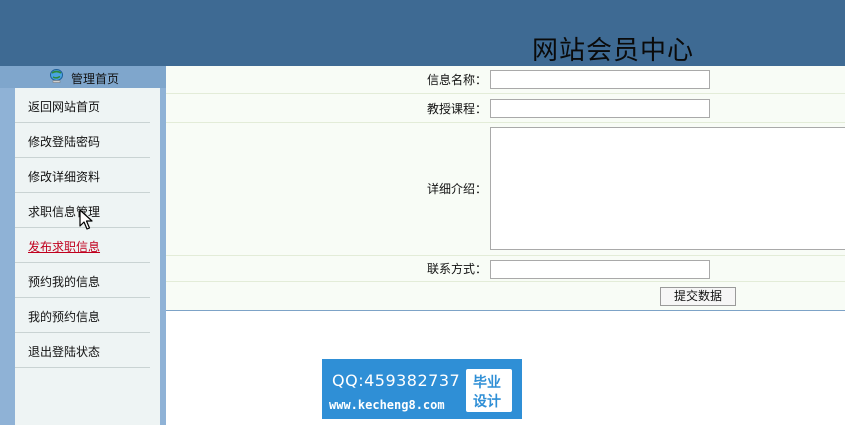  What do you see at coordinates (64, 282) in the screenshot?
I see `sidebar-item-label: 预约我的信息` at bounding box center [64, 282].